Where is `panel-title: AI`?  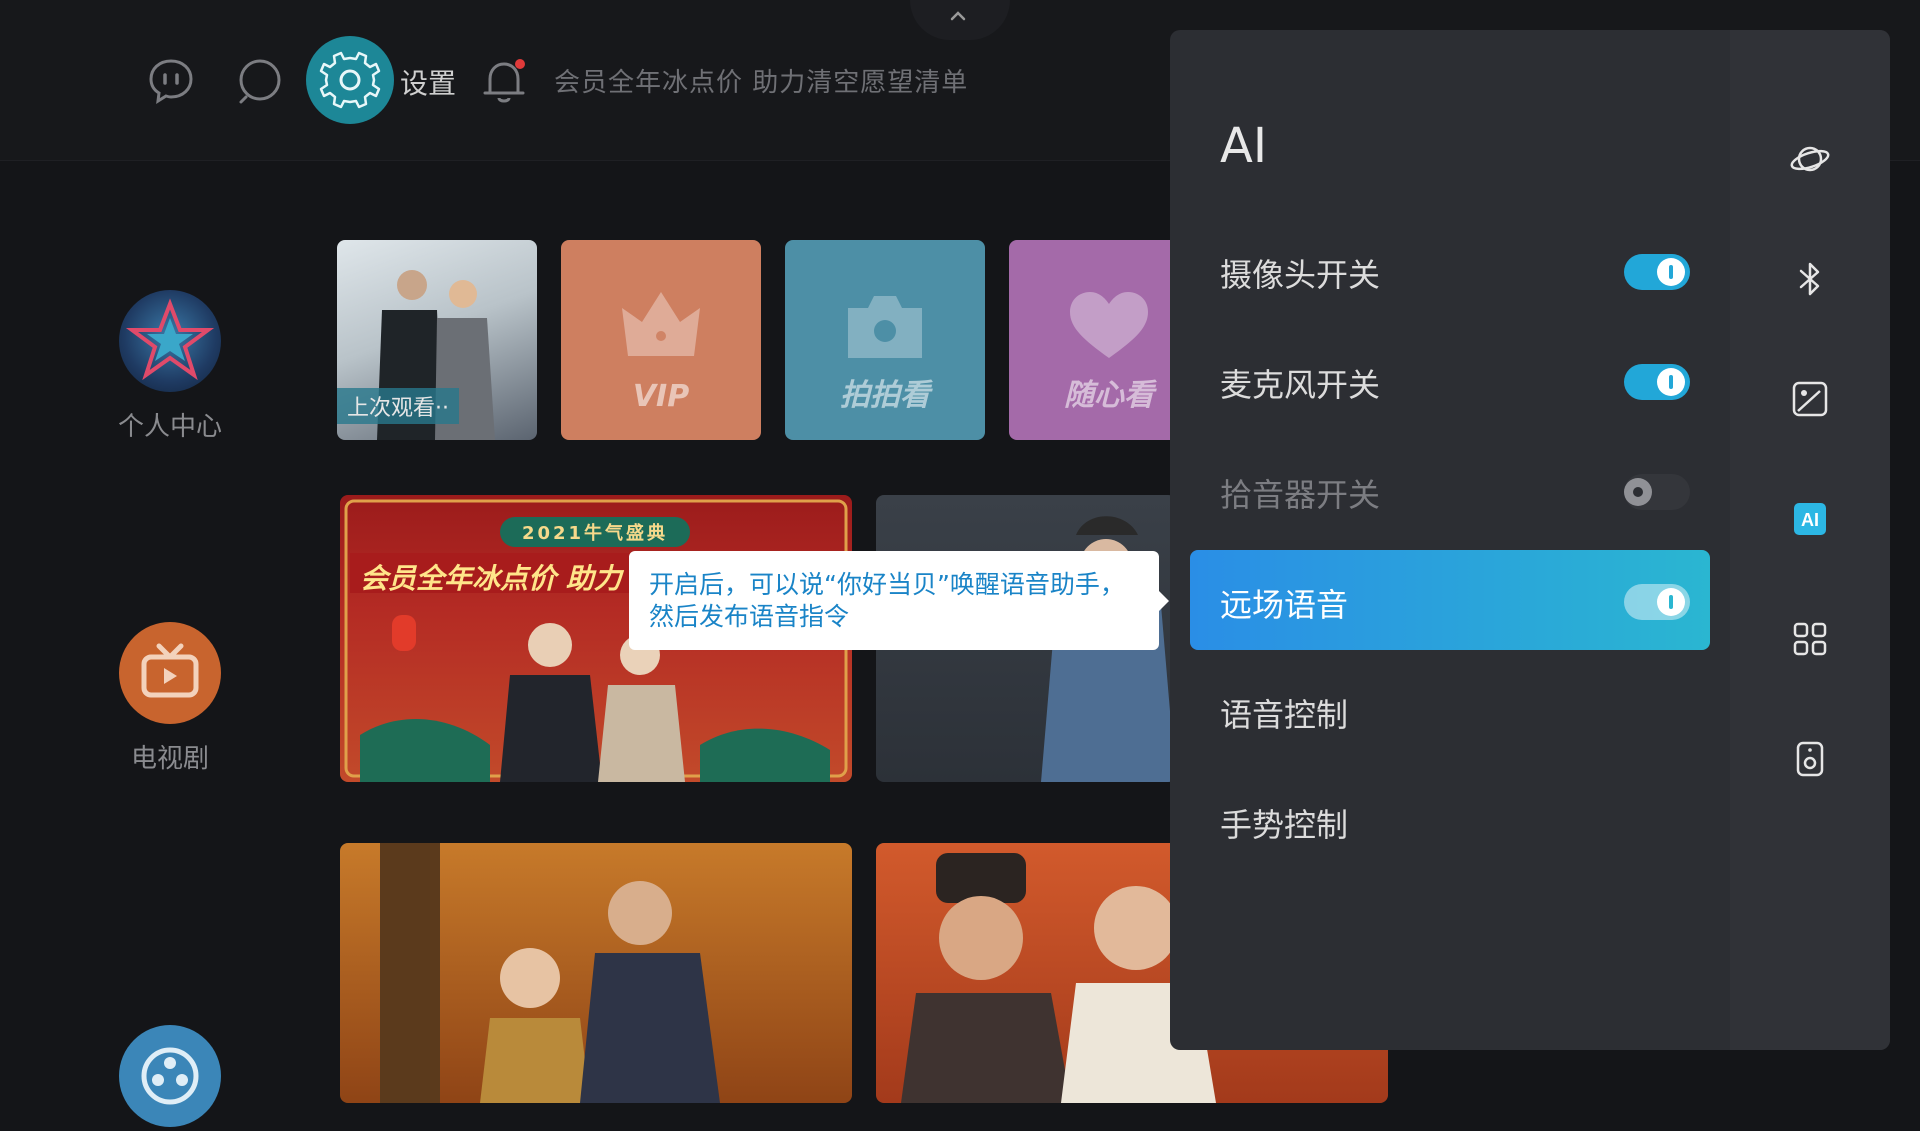 panel-title: AI is located at coordinates (1243, 146).